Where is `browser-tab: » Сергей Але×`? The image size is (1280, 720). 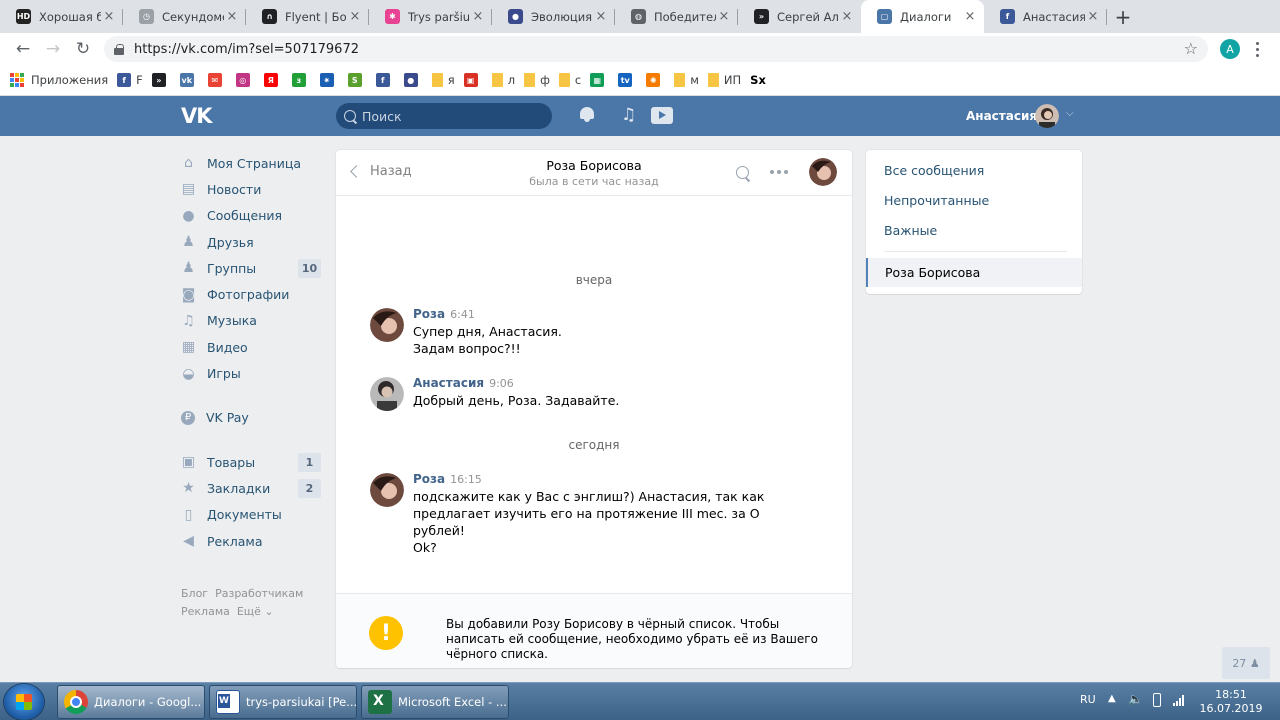
browser-tab: » Сергей Але× is located at coordinates (799, 16).